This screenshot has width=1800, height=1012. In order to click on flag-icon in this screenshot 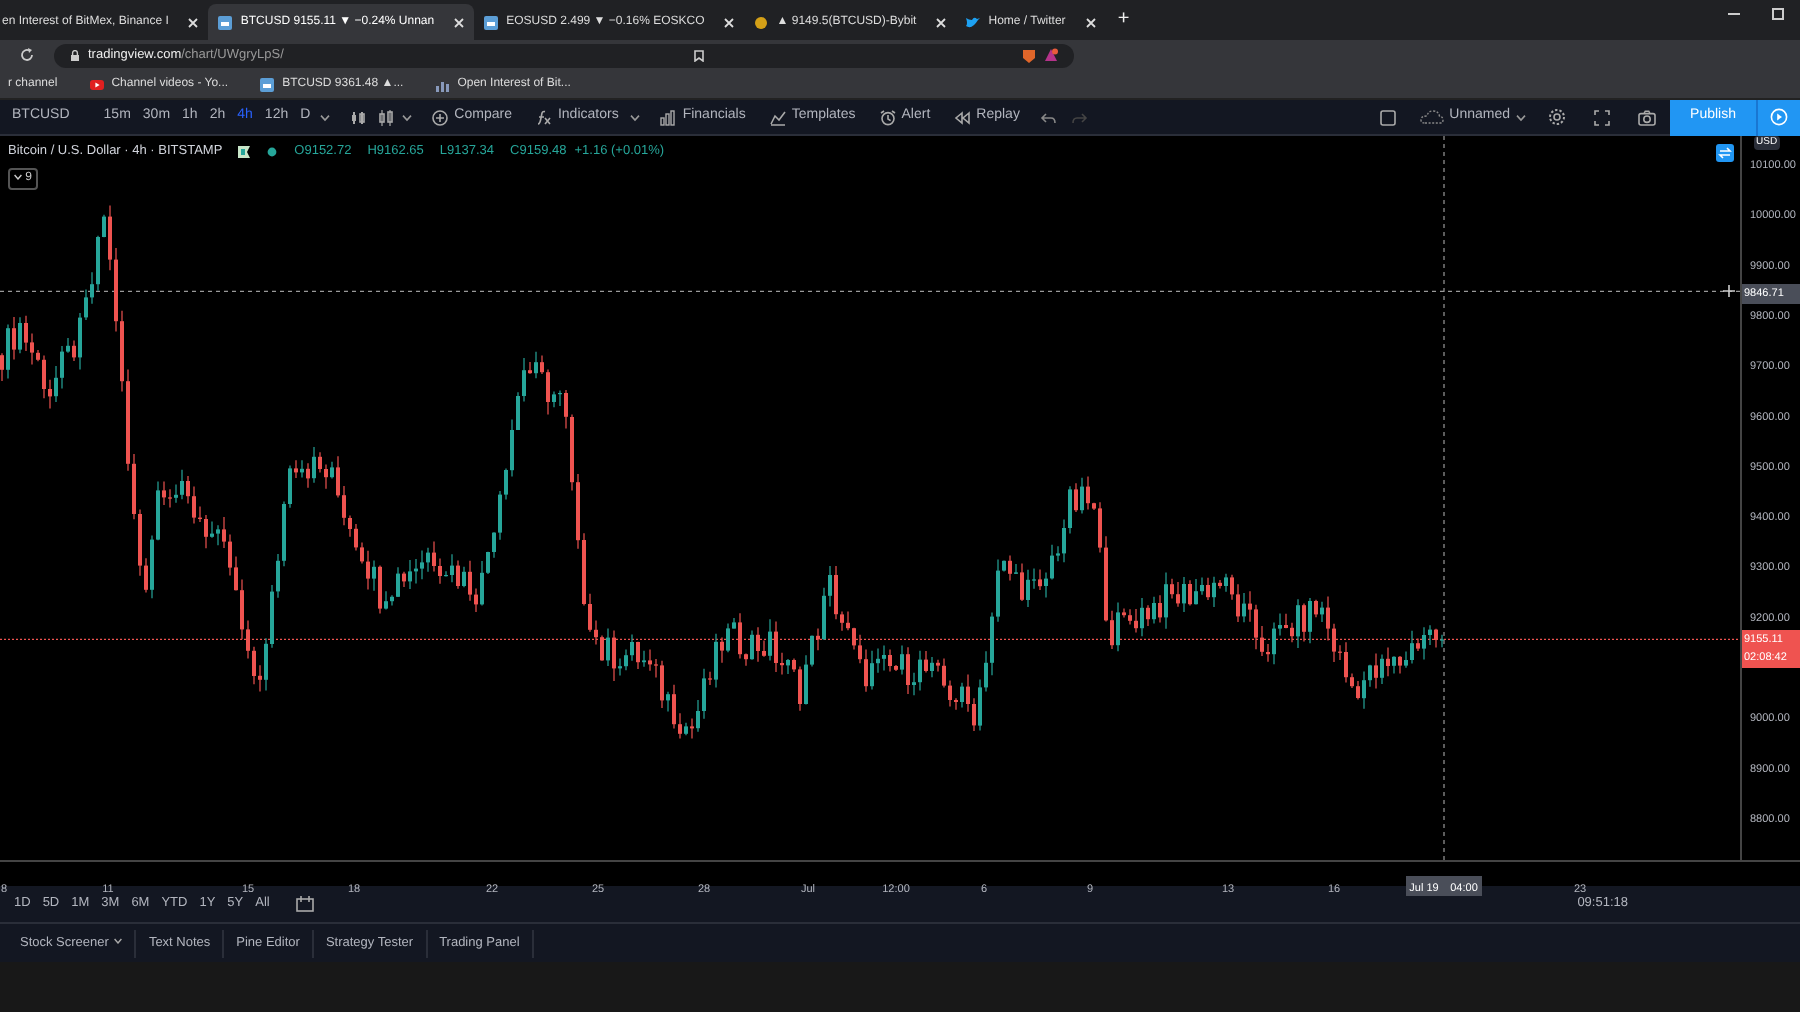, I will do `click(244, 151)`.